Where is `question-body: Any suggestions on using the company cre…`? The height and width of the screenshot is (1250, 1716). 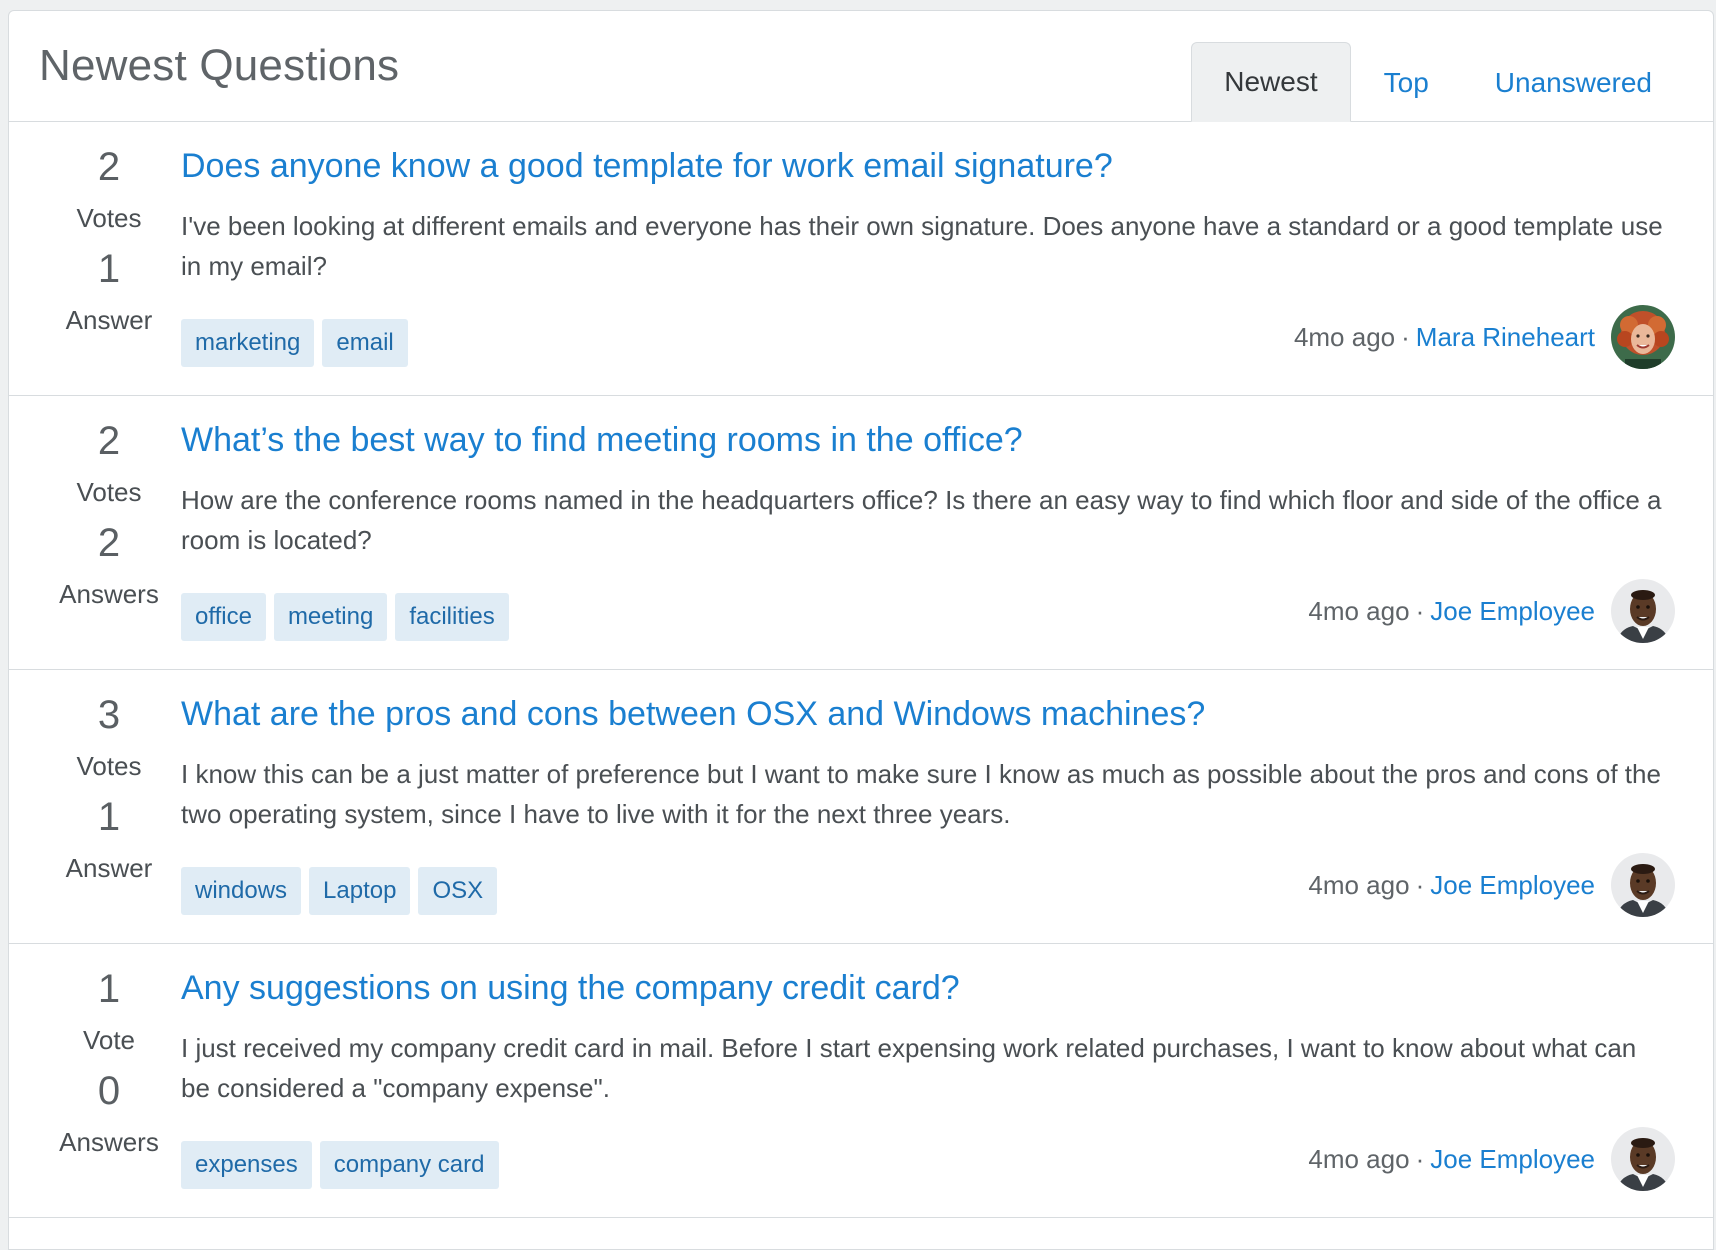 question-body: Any suggestions on using the company cre… is located at coordinates (932, 1035).